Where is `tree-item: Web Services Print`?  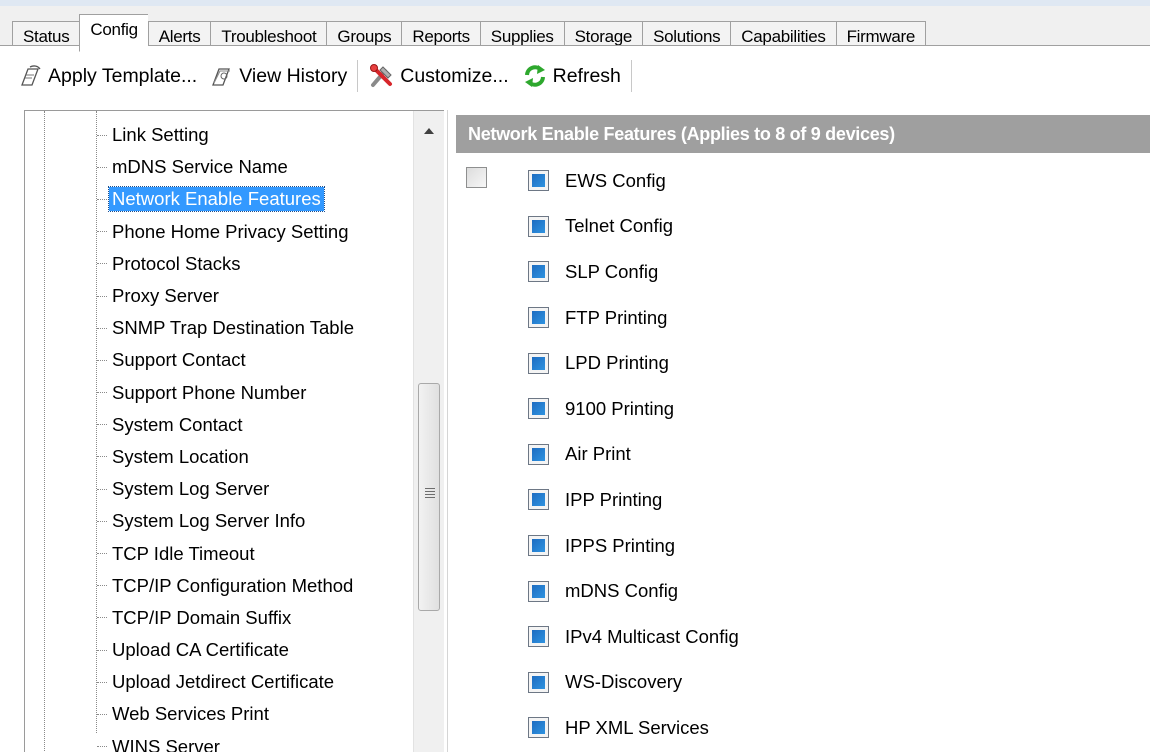
tree-item: Web Services Print is located at coordinates (227, 714).